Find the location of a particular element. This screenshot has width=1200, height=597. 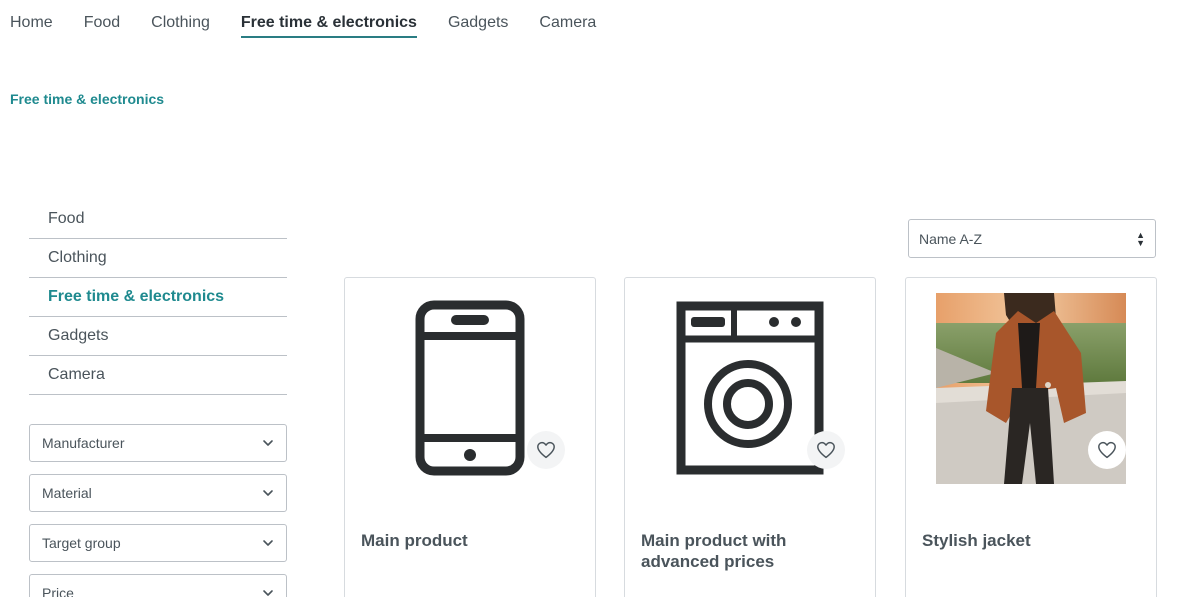

category-item-gadgets: Gadgets is located at coordinates (158, 336).